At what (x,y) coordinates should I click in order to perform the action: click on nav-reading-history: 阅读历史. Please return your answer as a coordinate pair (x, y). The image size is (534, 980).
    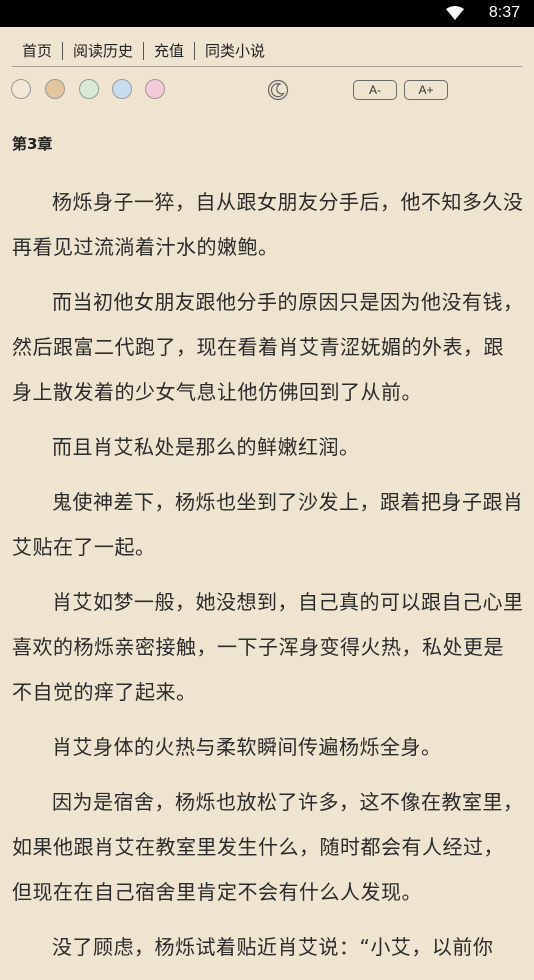
    Looking at the image, I should click on (103, 51).